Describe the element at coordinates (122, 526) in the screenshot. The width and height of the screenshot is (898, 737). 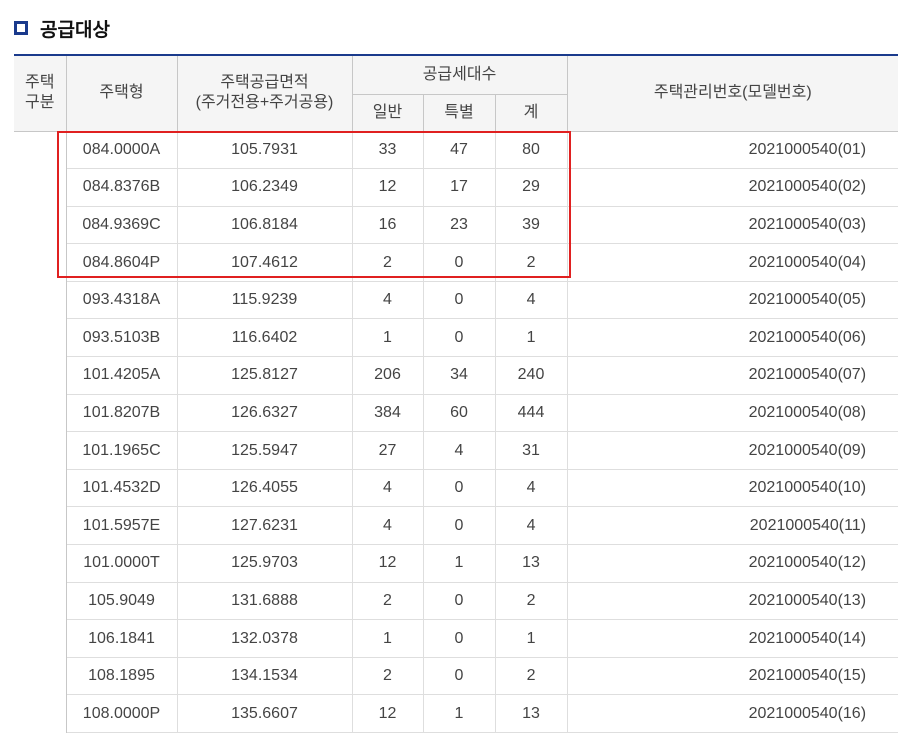
I see `housing-type-cell: 101.5957E` at that location.